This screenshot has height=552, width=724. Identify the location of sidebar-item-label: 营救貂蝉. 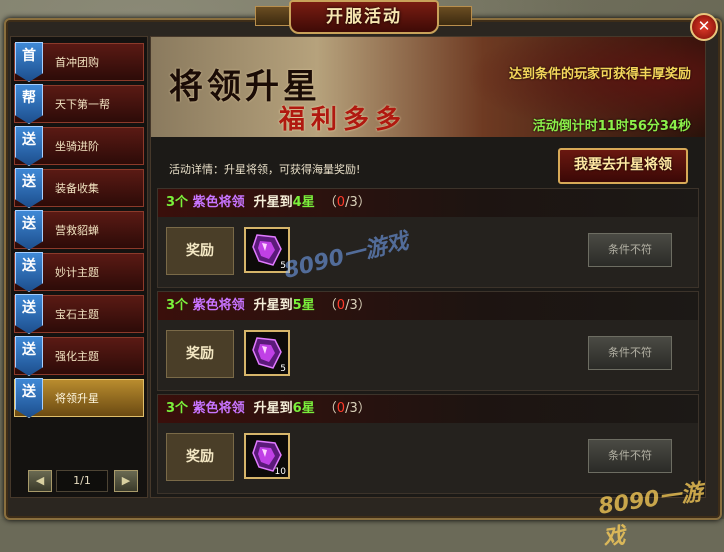
(77, 230).